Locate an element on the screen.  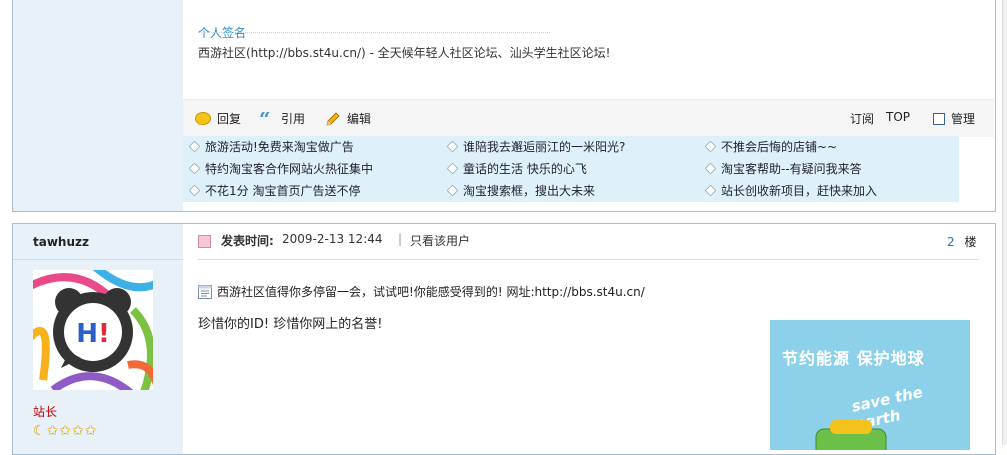
edit-button: 编辑 is located at coordinates (348, 118).